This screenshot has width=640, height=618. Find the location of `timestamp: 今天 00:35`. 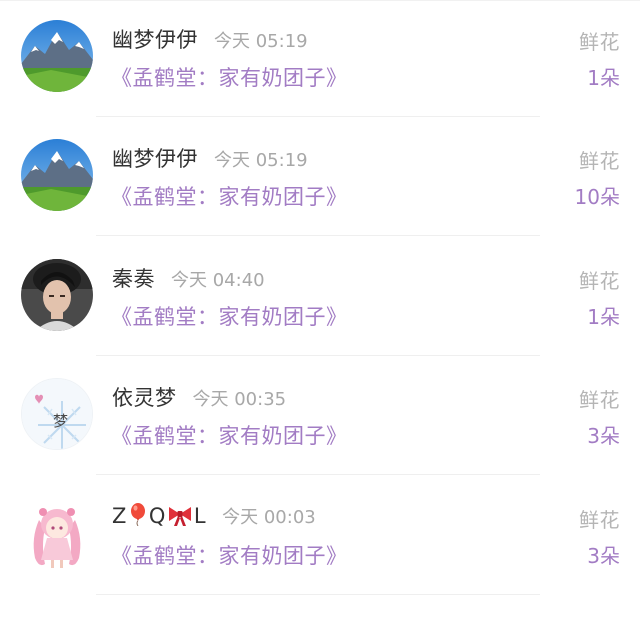

timestamp: 今天 00:35 is located at coordinates (239, 399).